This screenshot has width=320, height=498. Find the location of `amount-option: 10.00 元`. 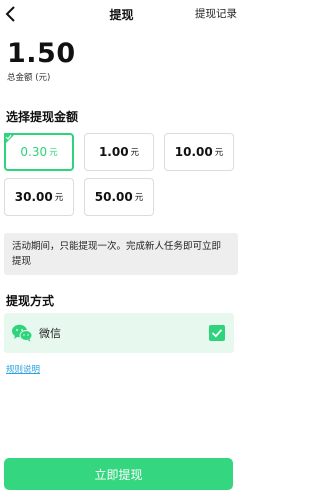

amount-option: 10.00 元 is located at coordinates (199, 152).